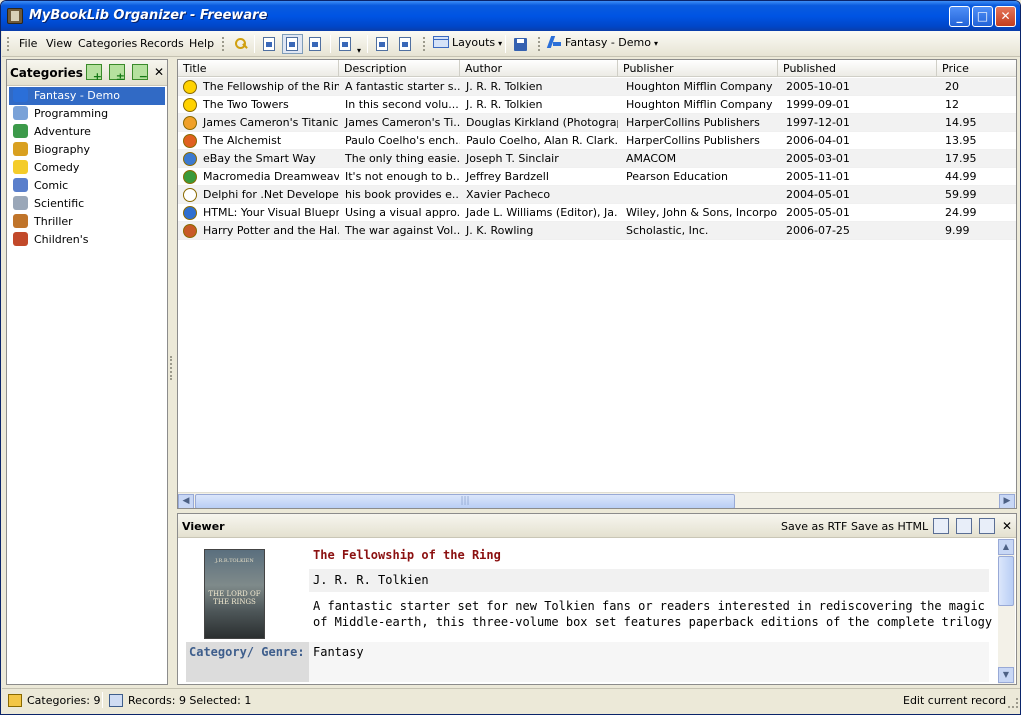  What do you see at coordinates (982, 16) in the screenshot?
I see `maximize-button: □` at bounding box center [982, 16].